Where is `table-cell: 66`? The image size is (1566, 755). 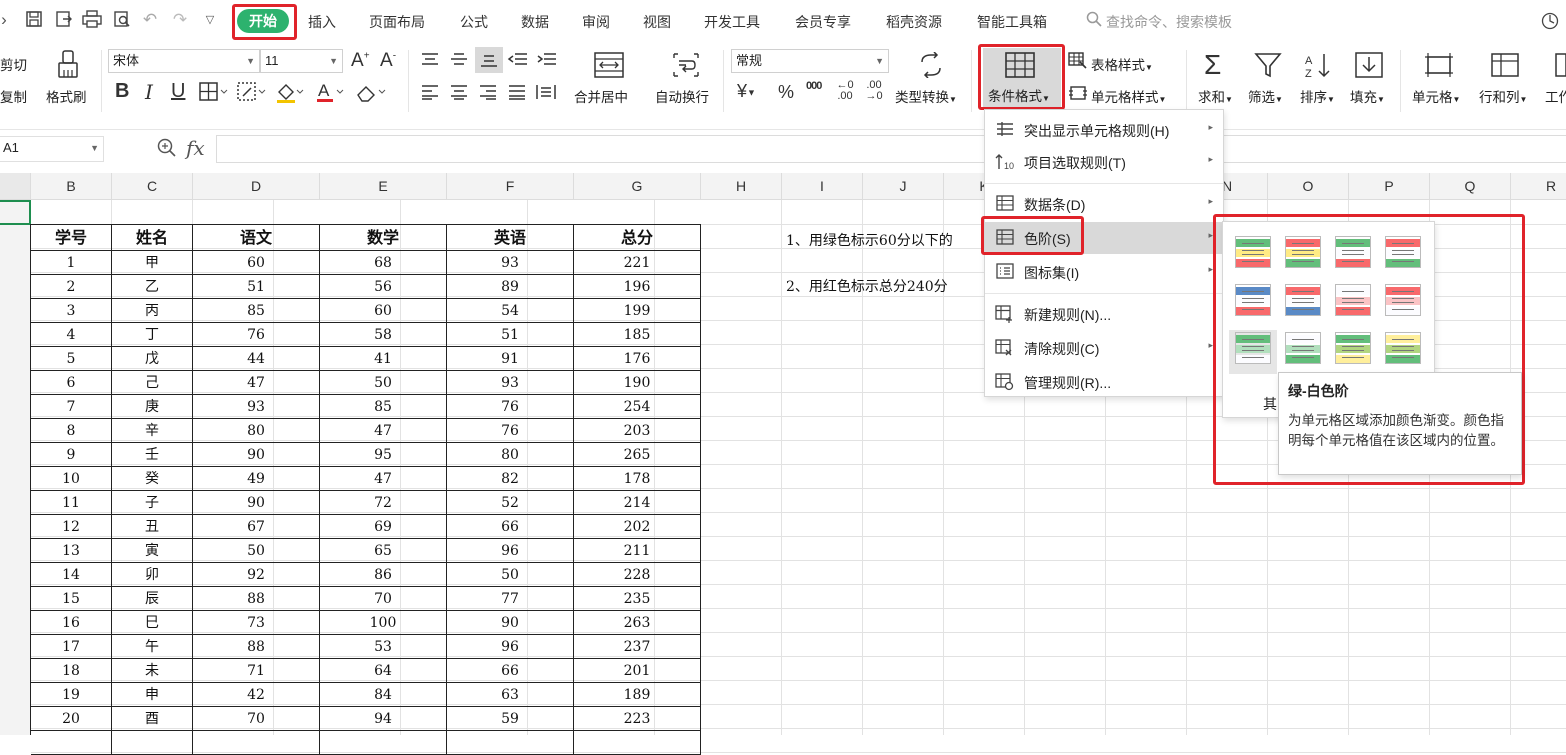 table-cell: 66 is located at coordinates (510, 671).